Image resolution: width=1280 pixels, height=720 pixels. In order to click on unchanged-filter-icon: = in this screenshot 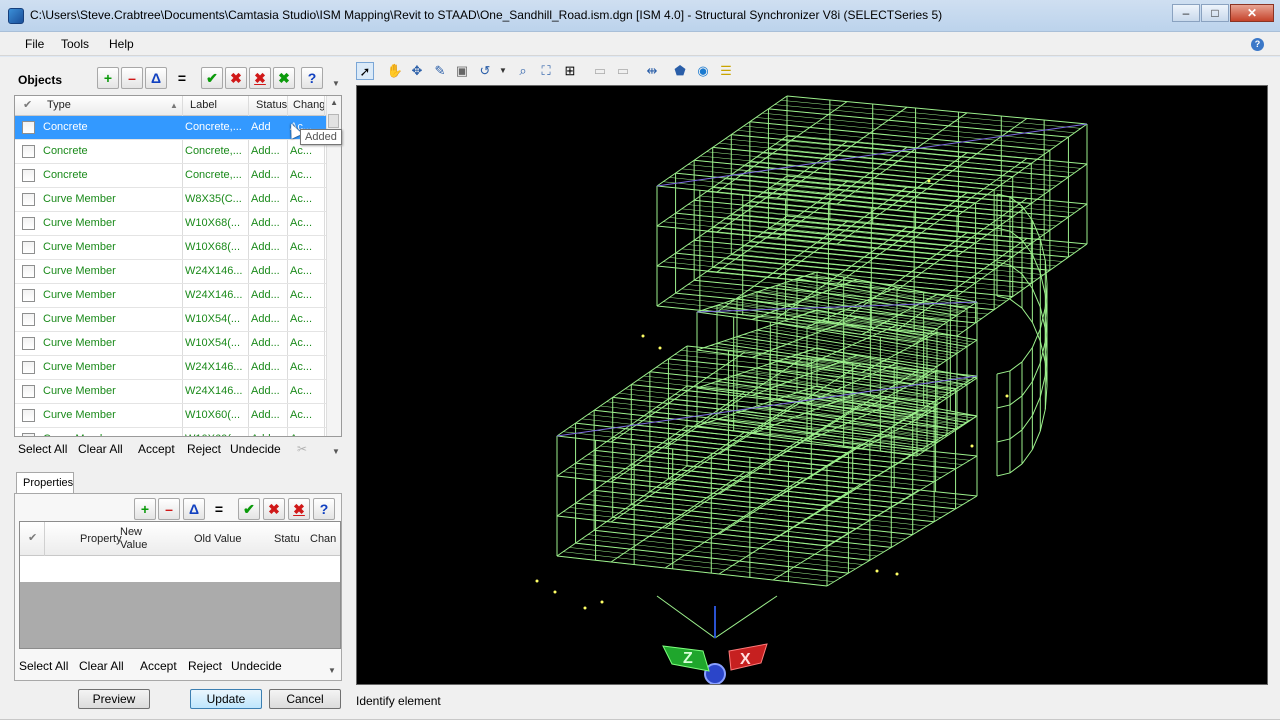, I will do `click(182, 78)`.